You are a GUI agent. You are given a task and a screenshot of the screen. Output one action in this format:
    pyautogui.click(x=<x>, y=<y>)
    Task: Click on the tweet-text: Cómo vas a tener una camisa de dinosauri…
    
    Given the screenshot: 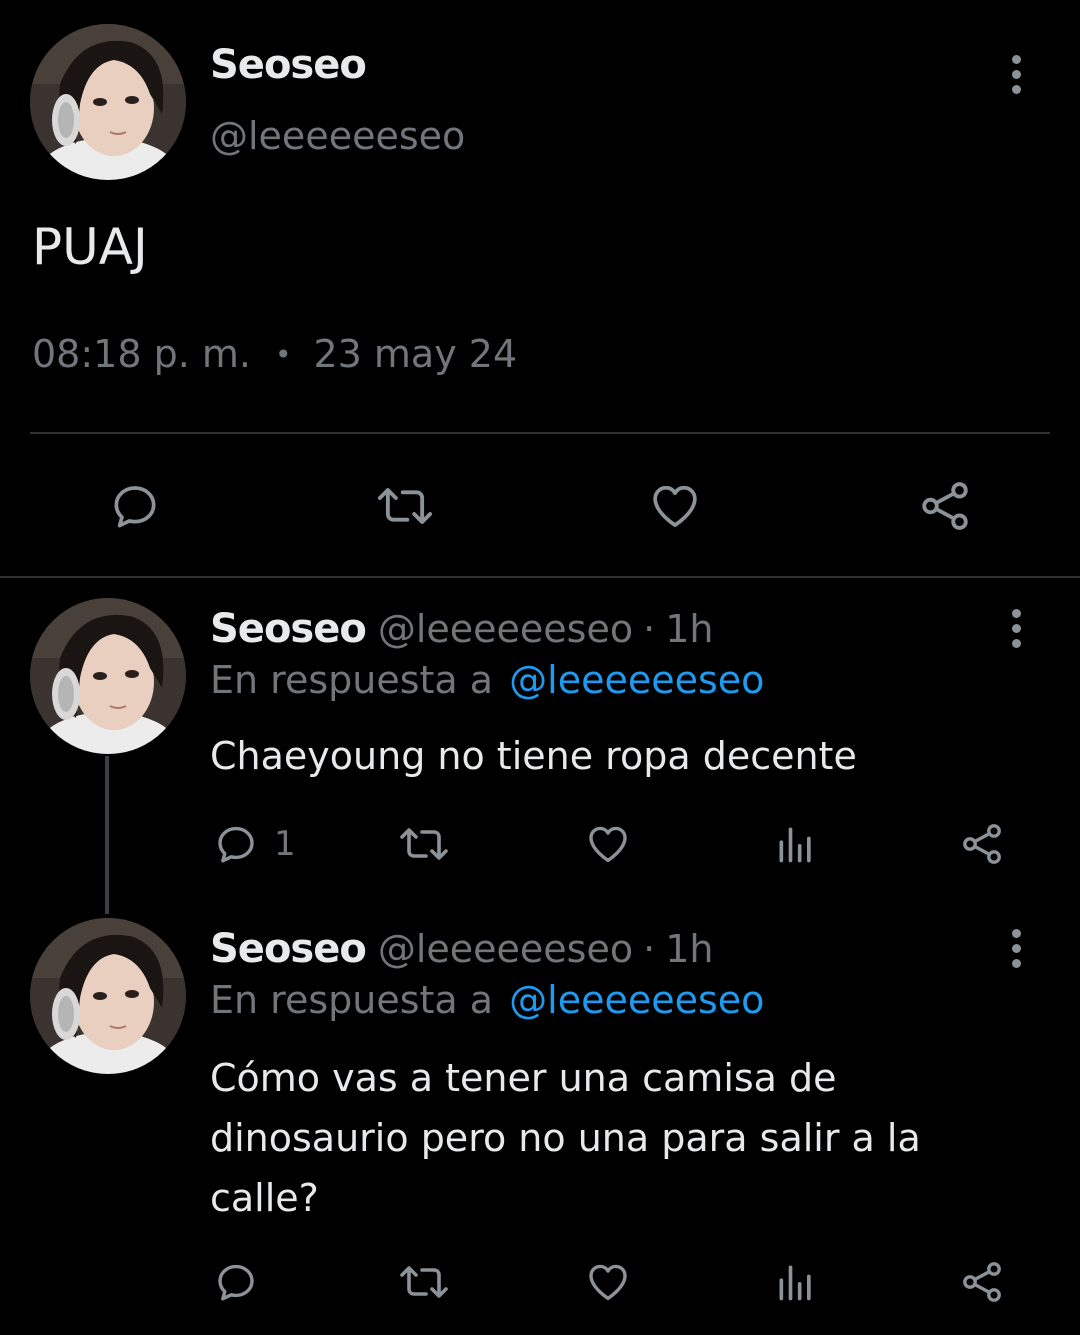 What is the action you would take?
    pyautogui.click(x=565, y=1138)
    